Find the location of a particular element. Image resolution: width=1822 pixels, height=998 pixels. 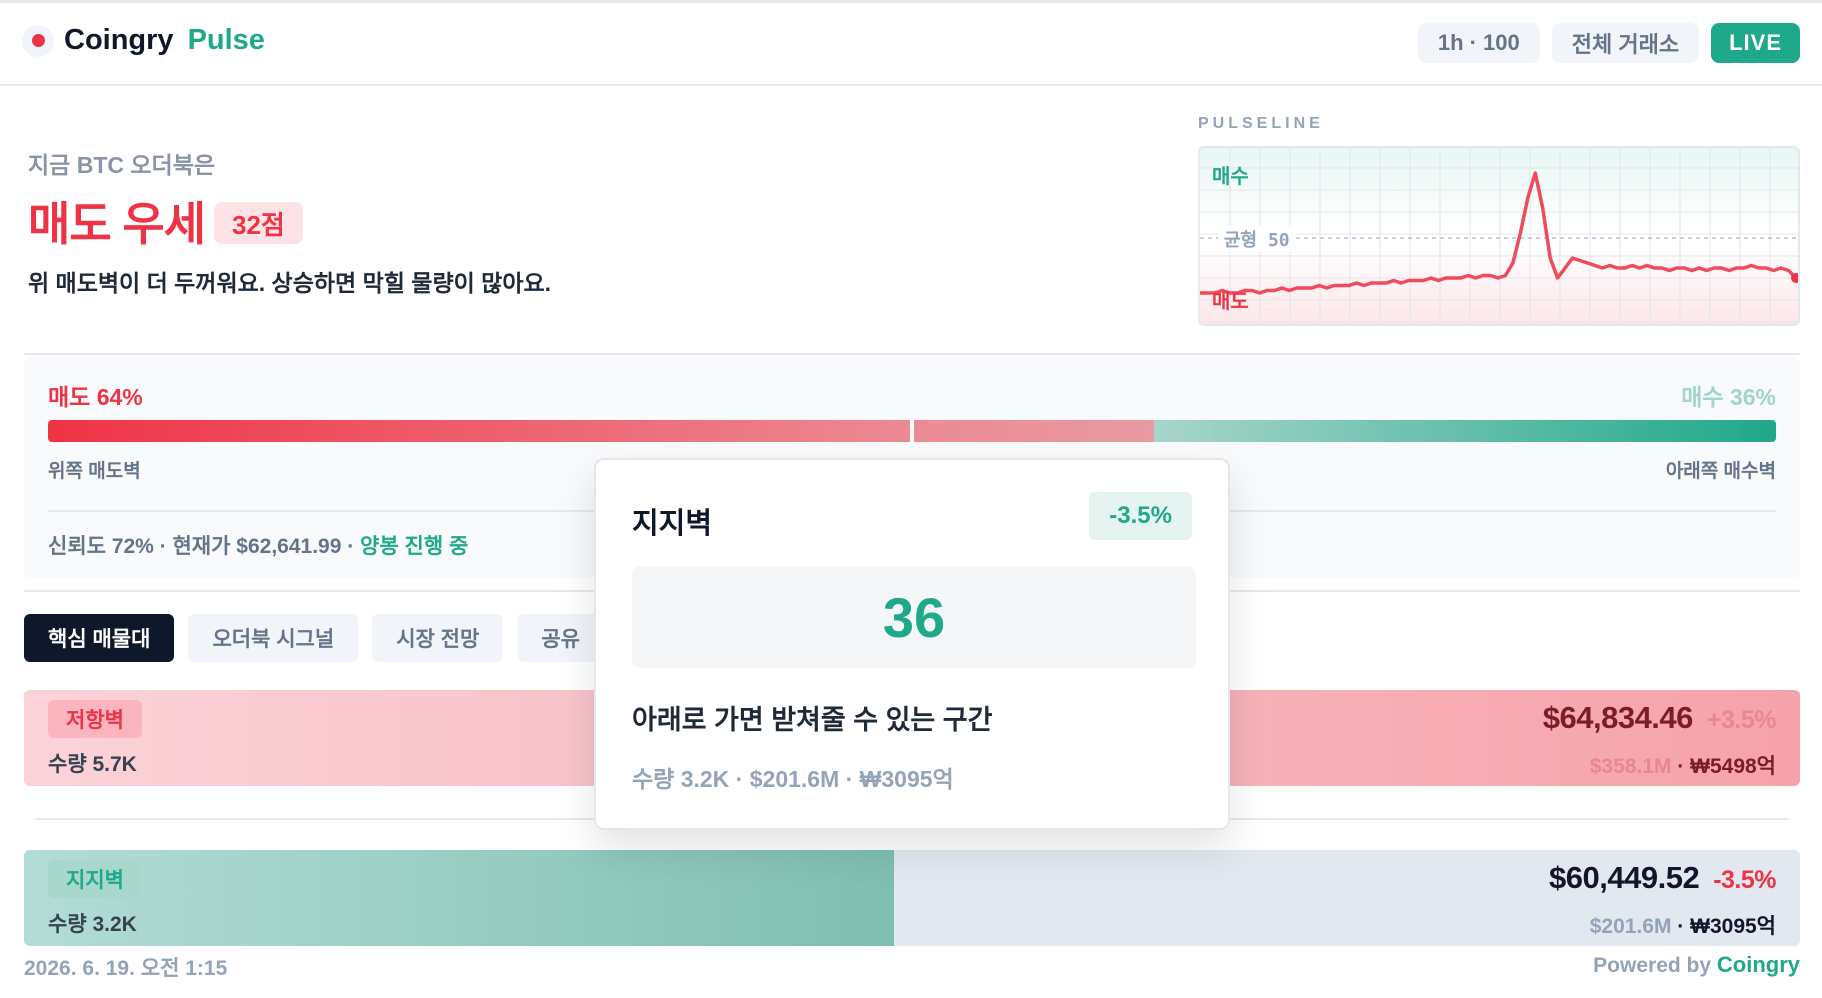

support-fill is located at coordinates (459, 898).